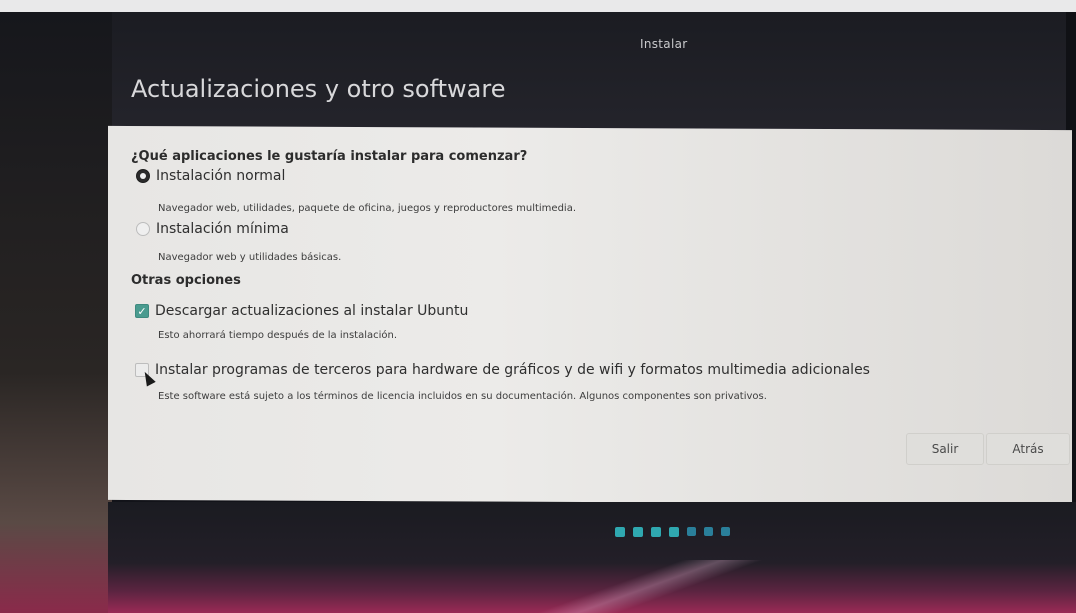 The height and width of the screenshot is (613, 1076). Describe the element at coordinates (650, 586) in the screenshot. I see `screen-reflection` at that location.